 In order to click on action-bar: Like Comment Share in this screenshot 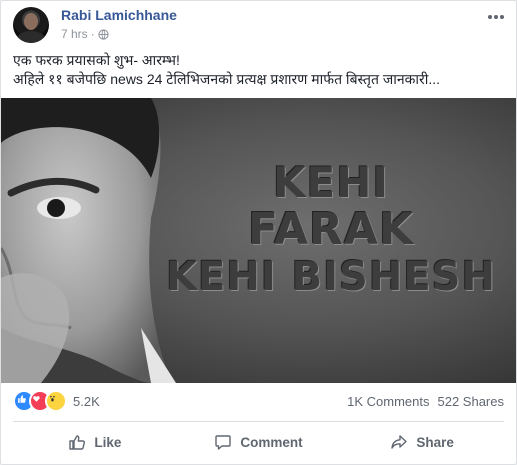, I will do `click(258, 442)`.